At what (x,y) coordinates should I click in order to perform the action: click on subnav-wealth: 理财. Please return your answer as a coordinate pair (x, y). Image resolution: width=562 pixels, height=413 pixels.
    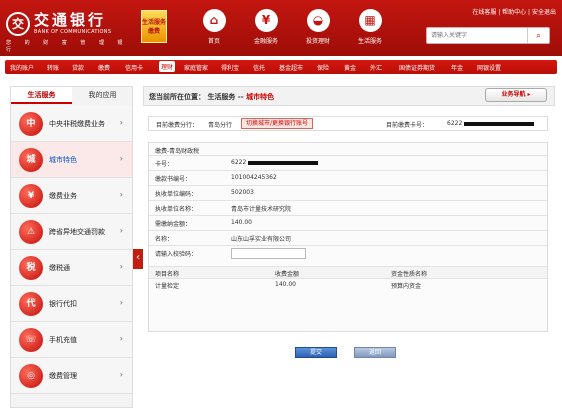
    Looking at the image, I should click on (167, 66).